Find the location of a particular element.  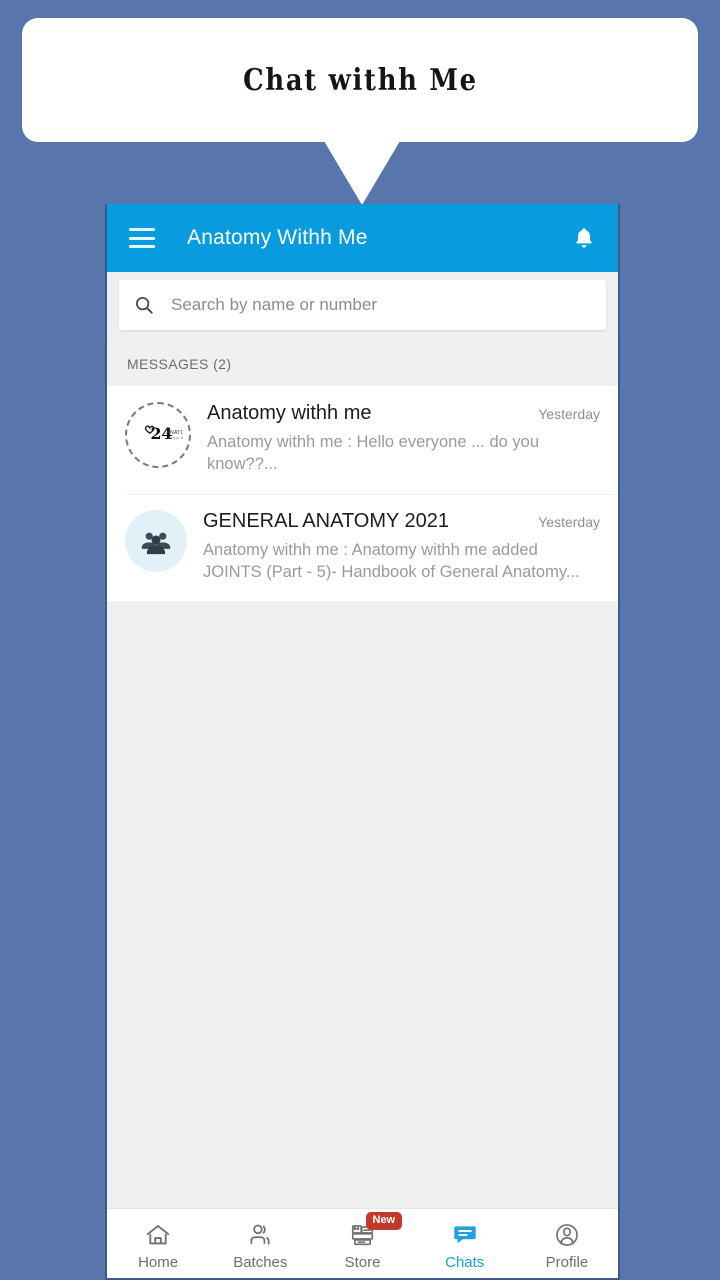

nav-label-home: Home is located at coordinates (158, 1262).